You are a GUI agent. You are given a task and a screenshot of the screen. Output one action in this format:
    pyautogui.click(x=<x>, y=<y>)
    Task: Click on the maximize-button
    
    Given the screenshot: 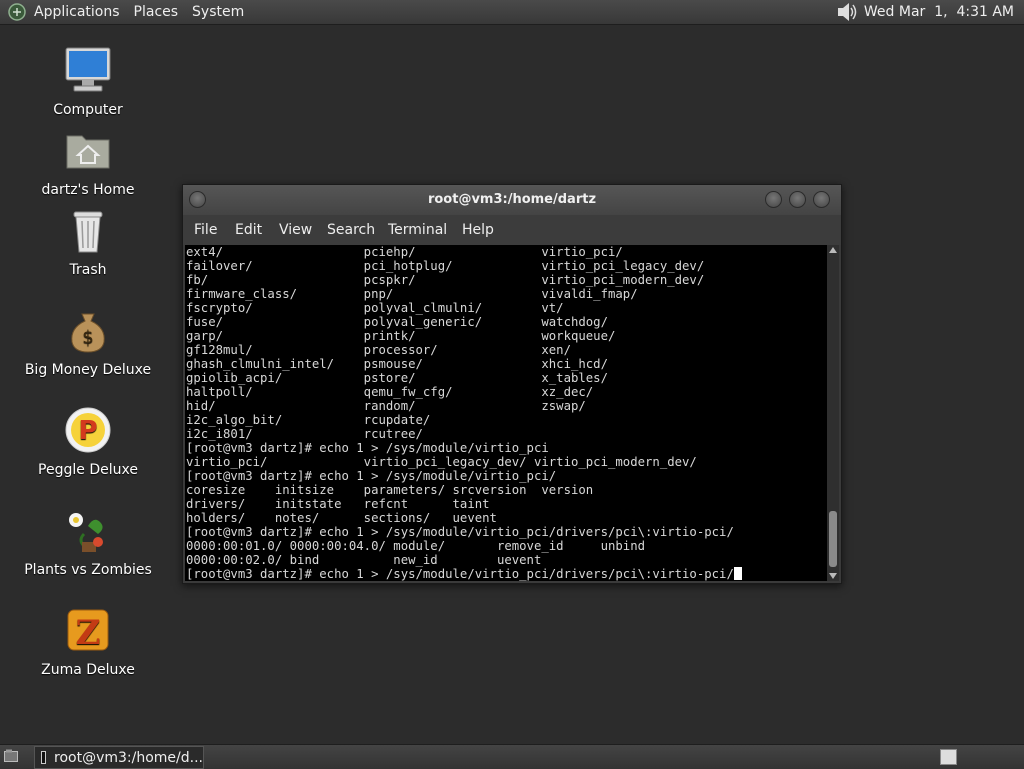 What is the action you would take?
    pyautogui.click(x=797, y=199)
    